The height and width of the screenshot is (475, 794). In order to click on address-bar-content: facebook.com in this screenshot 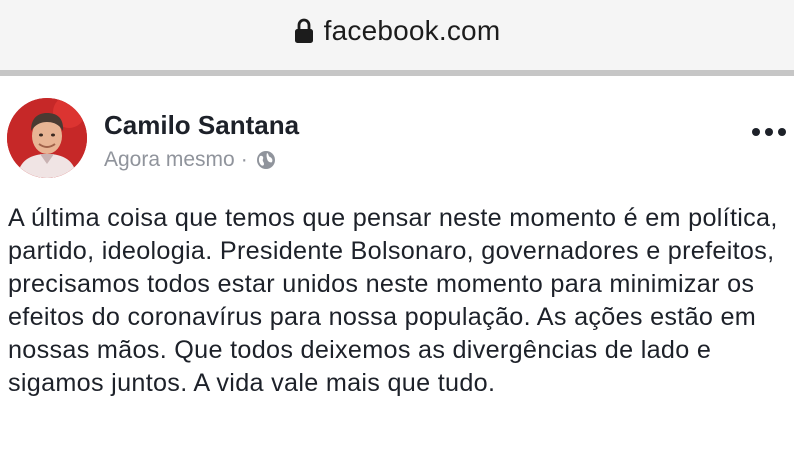, I will do `click(397, 31)`.